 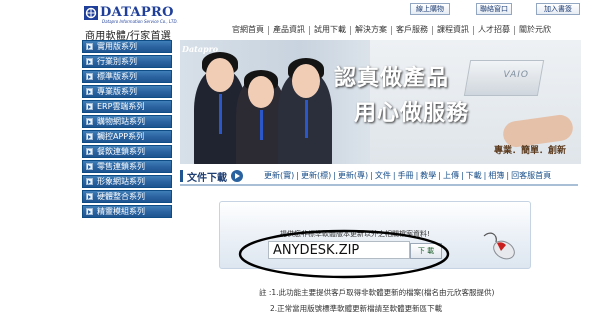 I want to click on subnav-manuals: 手冊, so click(x=406, y=175).